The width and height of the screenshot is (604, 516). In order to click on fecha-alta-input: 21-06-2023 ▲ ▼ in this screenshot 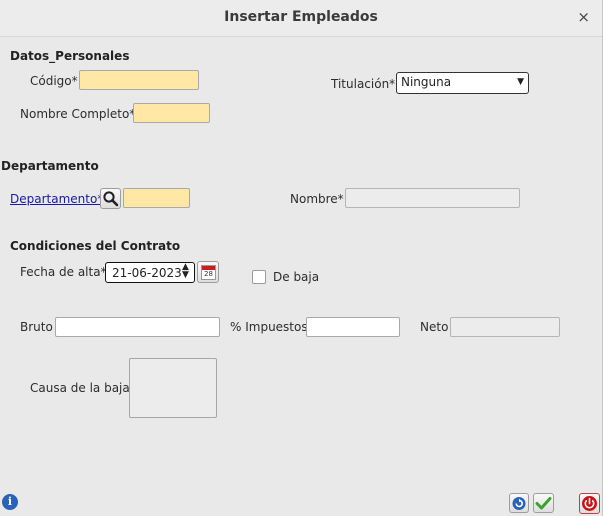, I will do `click(150, 272)`.